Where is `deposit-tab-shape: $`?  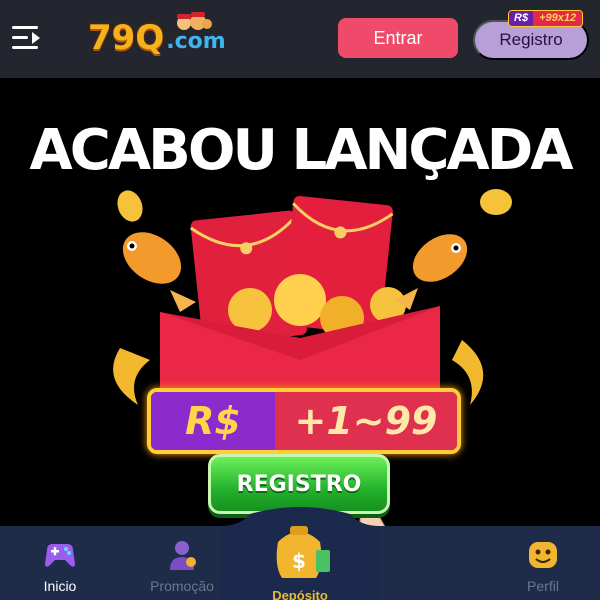
deposit-tab-shape: $ is located at coordinates (300, 553).